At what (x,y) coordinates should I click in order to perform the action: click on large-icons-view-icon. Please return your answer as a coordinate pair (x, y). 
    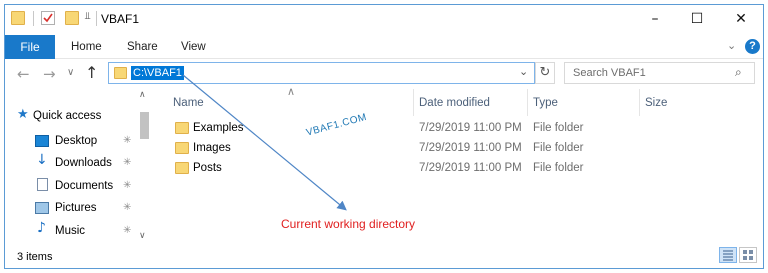
    Looking at the image, I should click on (748, 255).